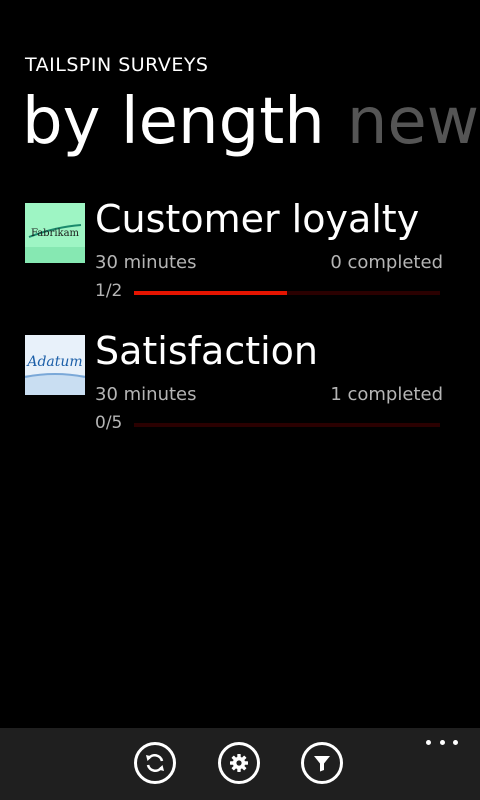 The width and height of the screenshot is (480, 800). What do you see at coordinates (210, 293) in the screenshot?
I see `survey-progress-fill` at bounding box center [210, 293].